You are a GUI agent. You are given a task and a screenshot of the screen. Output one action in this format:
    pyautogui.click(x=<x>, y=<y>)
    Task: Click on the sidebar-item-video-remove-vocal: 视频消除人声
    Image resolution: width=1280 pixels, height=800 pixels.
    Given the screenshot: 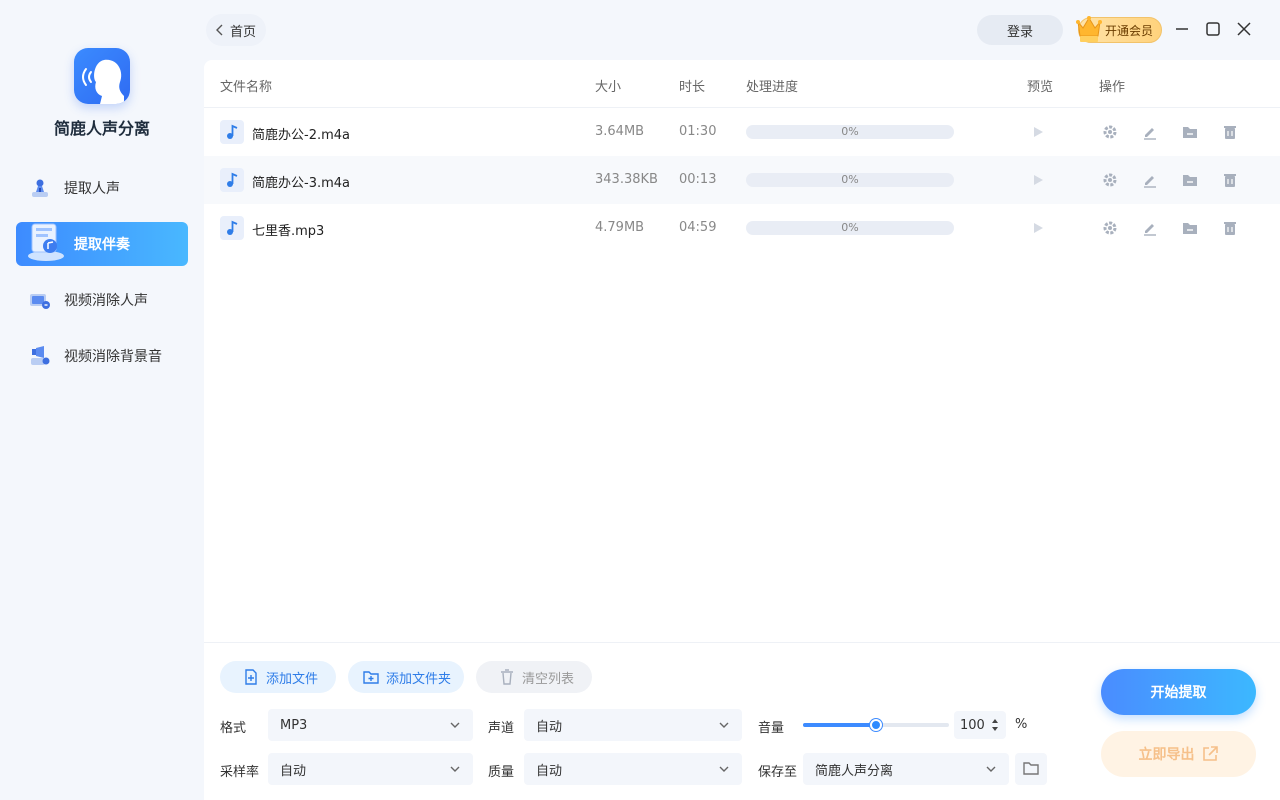 What is the action you would take?
    pyautogui.click(x=102, y=300)
    